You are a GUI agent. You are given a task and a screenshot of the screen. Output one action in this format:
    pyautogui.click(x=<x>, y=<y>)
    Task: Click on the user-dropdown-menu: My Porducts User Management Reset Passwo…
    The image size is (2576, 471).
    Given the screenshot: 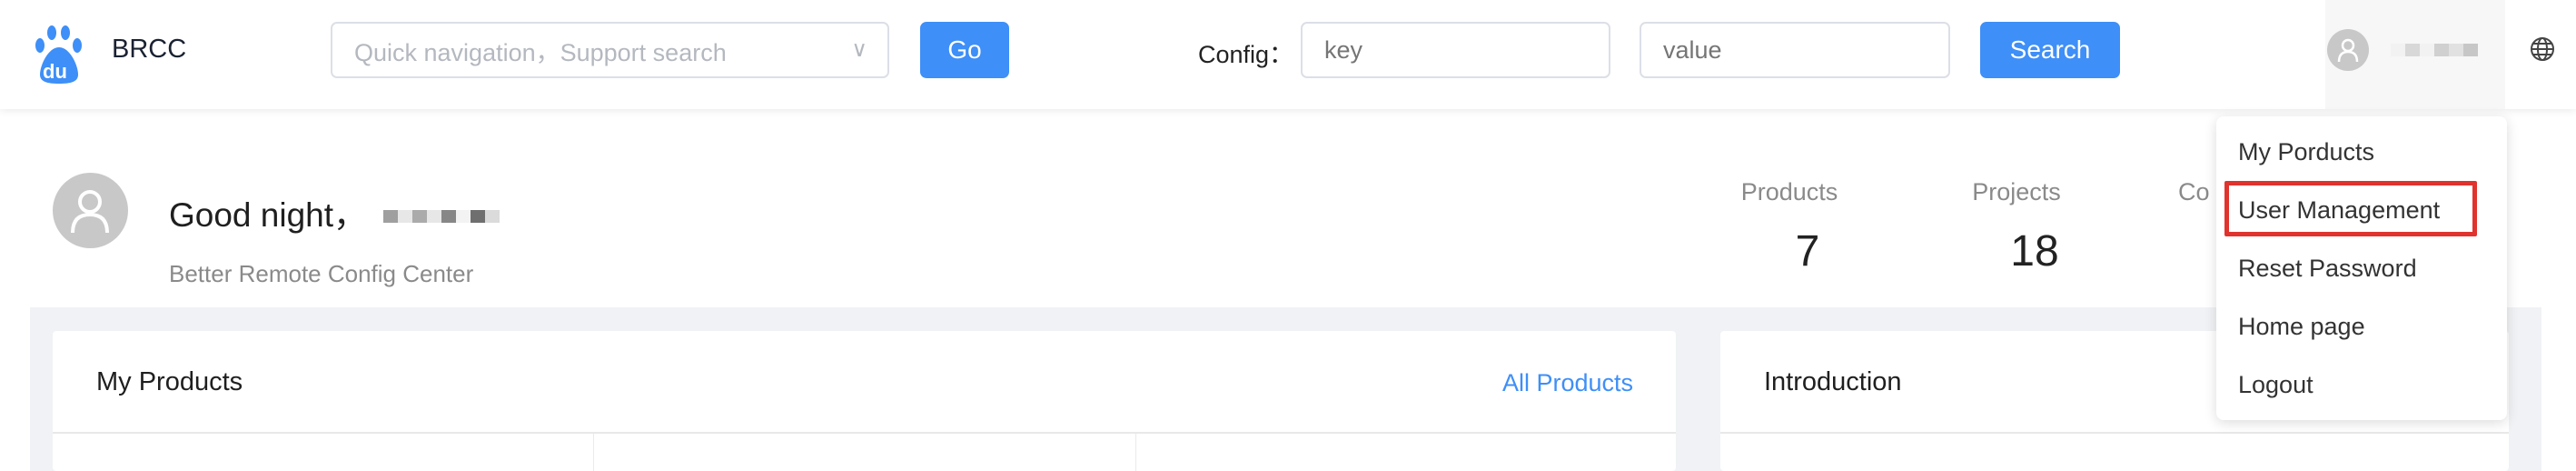 What is the action you would take?
    pyautogui.click(x=2361, y=268)
    